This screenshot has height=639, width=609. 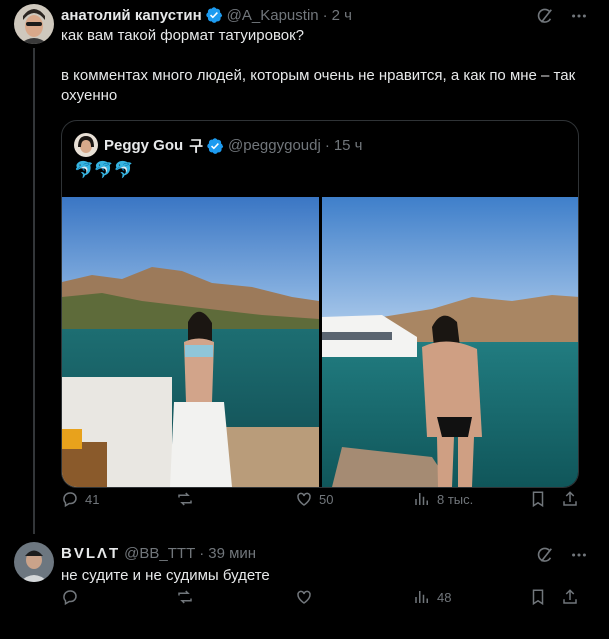 What do you see at coordinates (92, 499) in the screenshot?
I see `reply-count: 41` at bounding box center [92, 499].